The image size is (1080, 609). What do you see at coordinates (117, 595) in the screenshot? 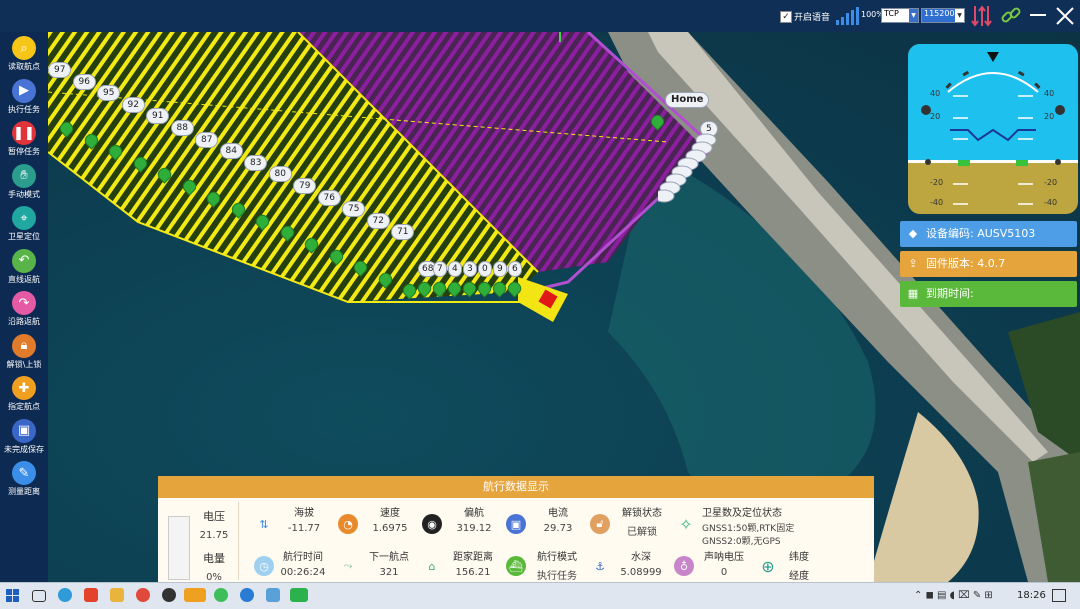
I see `folder-icon` at bounding box center [117, 595].